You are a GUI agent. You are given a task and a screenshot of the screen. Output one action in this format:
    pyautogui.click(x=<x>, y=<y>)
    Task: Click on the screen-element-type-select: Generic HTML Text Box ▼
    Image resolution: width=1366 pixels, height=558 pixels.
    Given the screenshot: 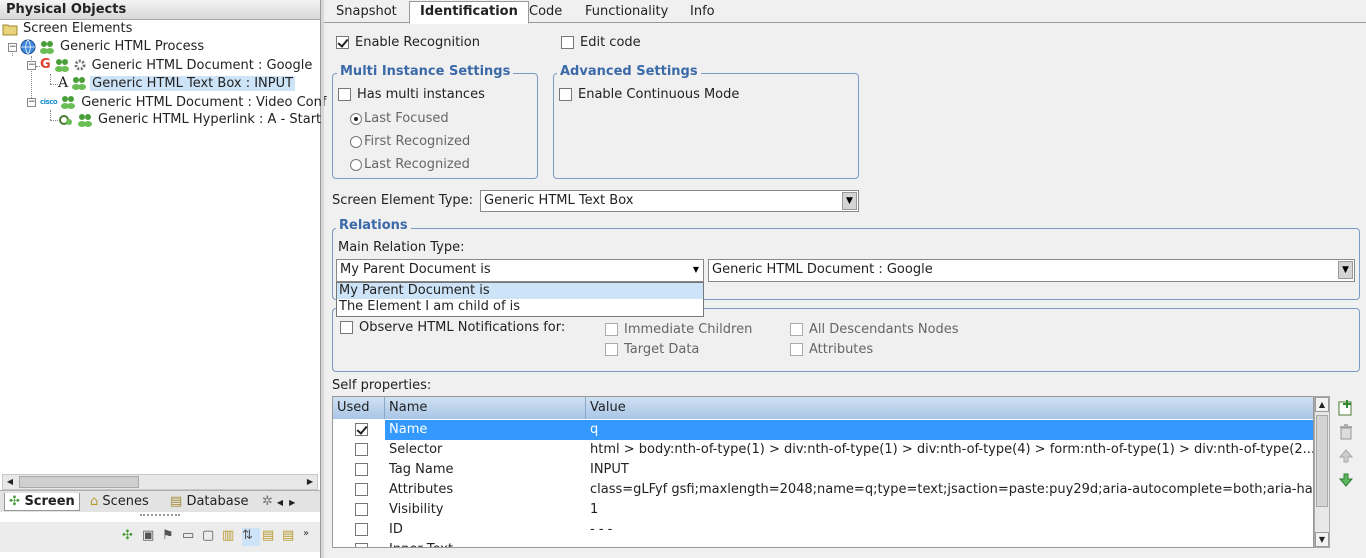 What is the action you would take?
    pyautogui.click(x=669, y=201)
    